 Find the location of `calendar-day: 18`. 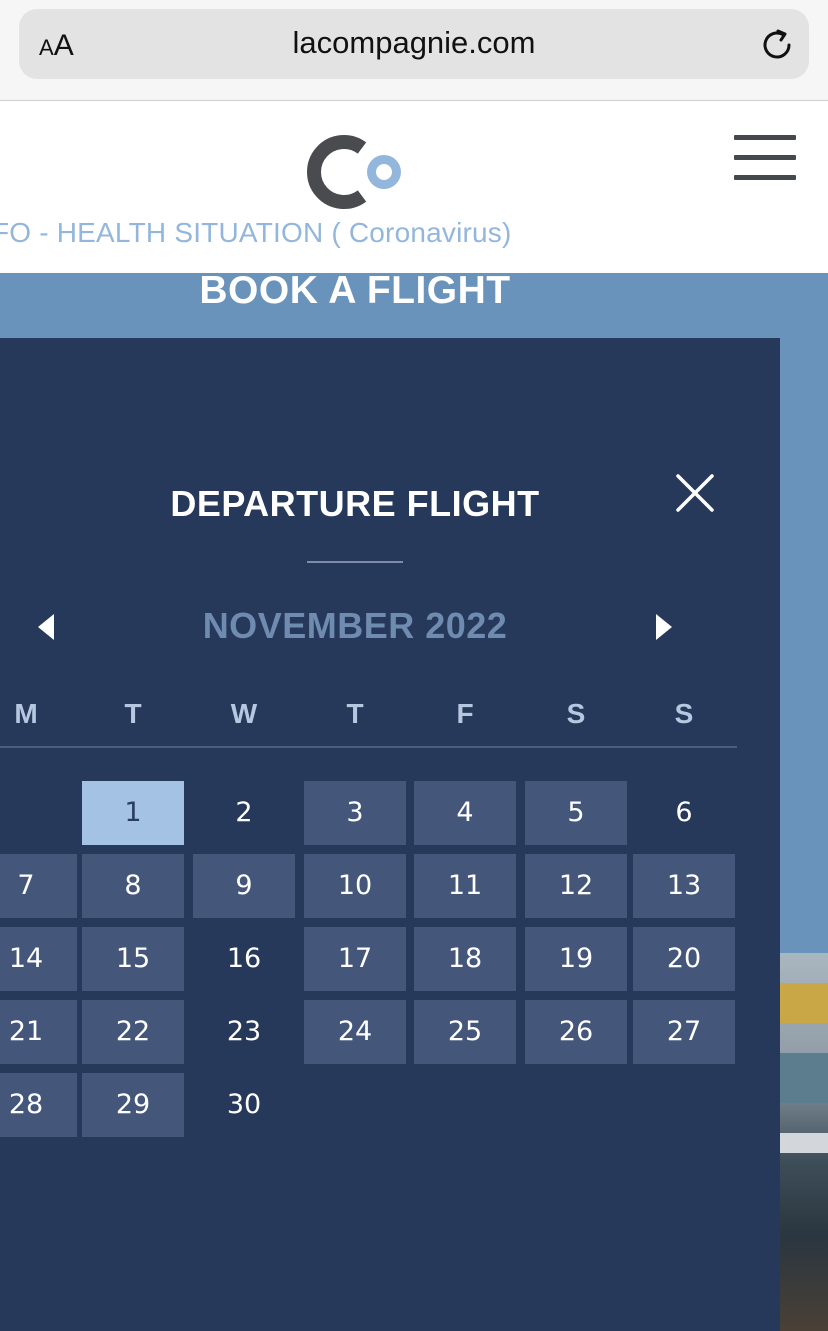

calendar-day: 18 is located at coordinates (465, 959).